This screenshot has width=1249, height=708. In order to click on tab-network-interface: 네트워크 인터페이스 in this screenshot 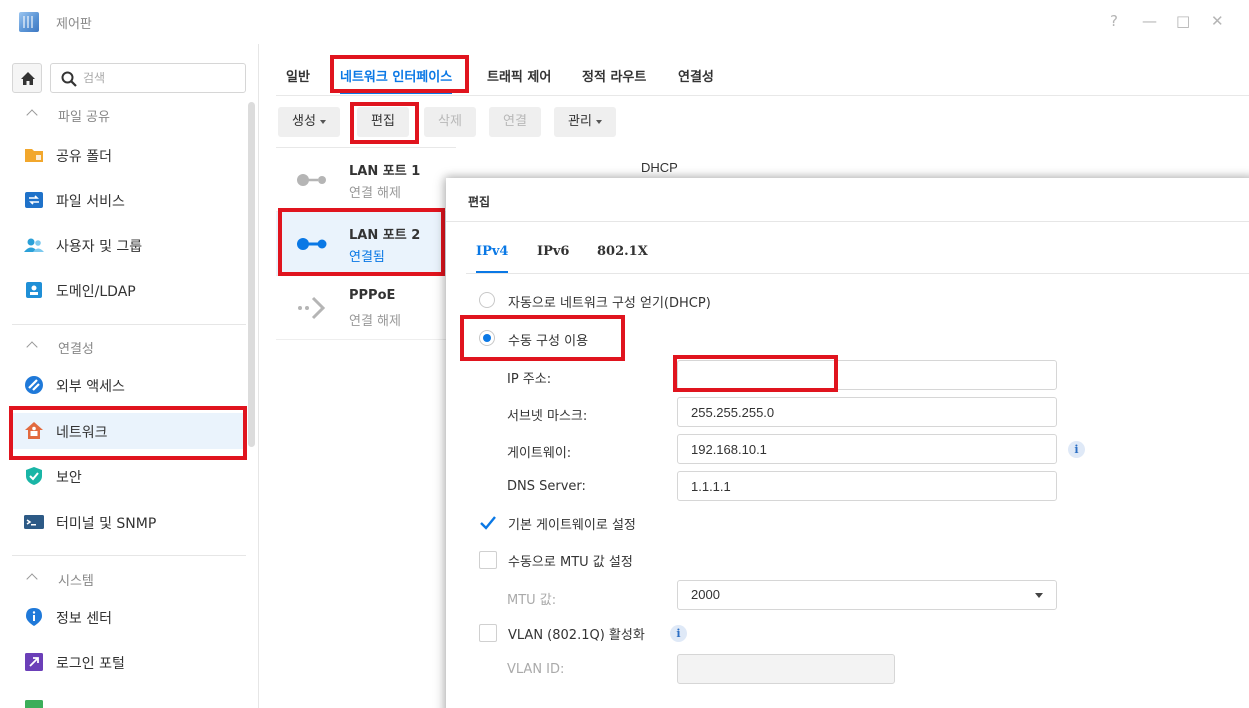, I will do `click(396, 80)`.